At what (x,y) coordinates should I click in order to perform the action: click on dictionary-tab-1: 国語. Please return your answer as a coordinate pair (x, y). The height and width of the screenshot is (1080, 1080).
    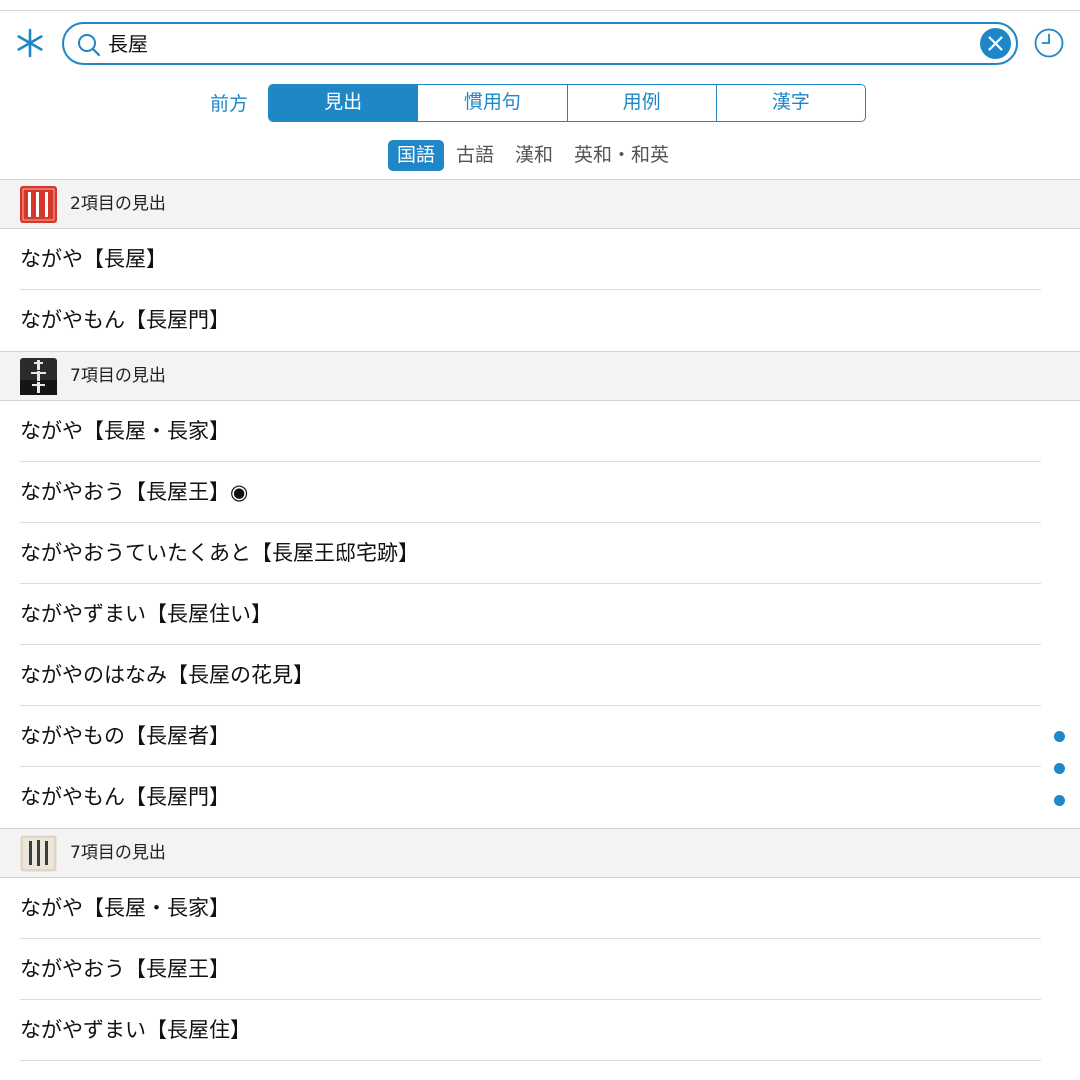
    Looking at the image, I should click on (416, 155).